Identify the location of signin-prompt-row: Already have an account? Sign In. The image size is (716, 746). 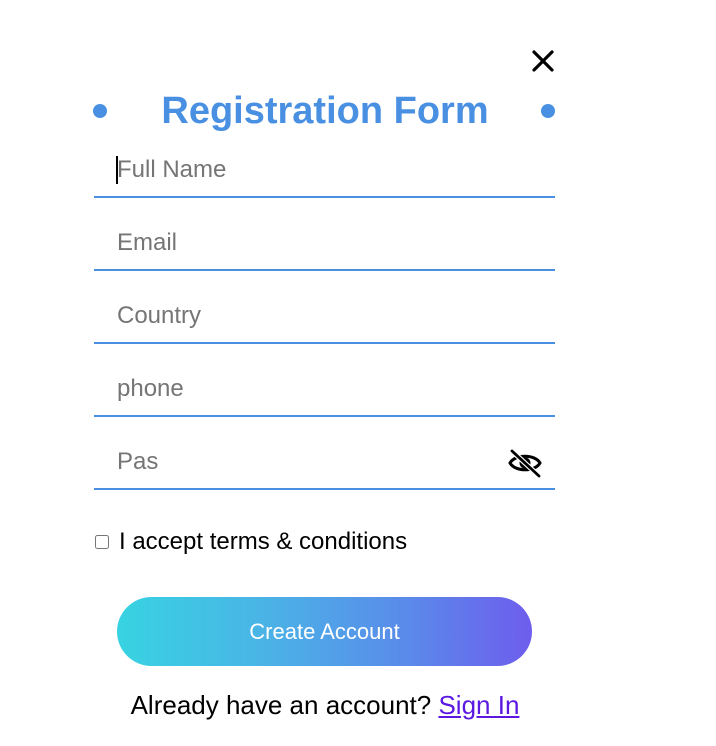
(325, 705).